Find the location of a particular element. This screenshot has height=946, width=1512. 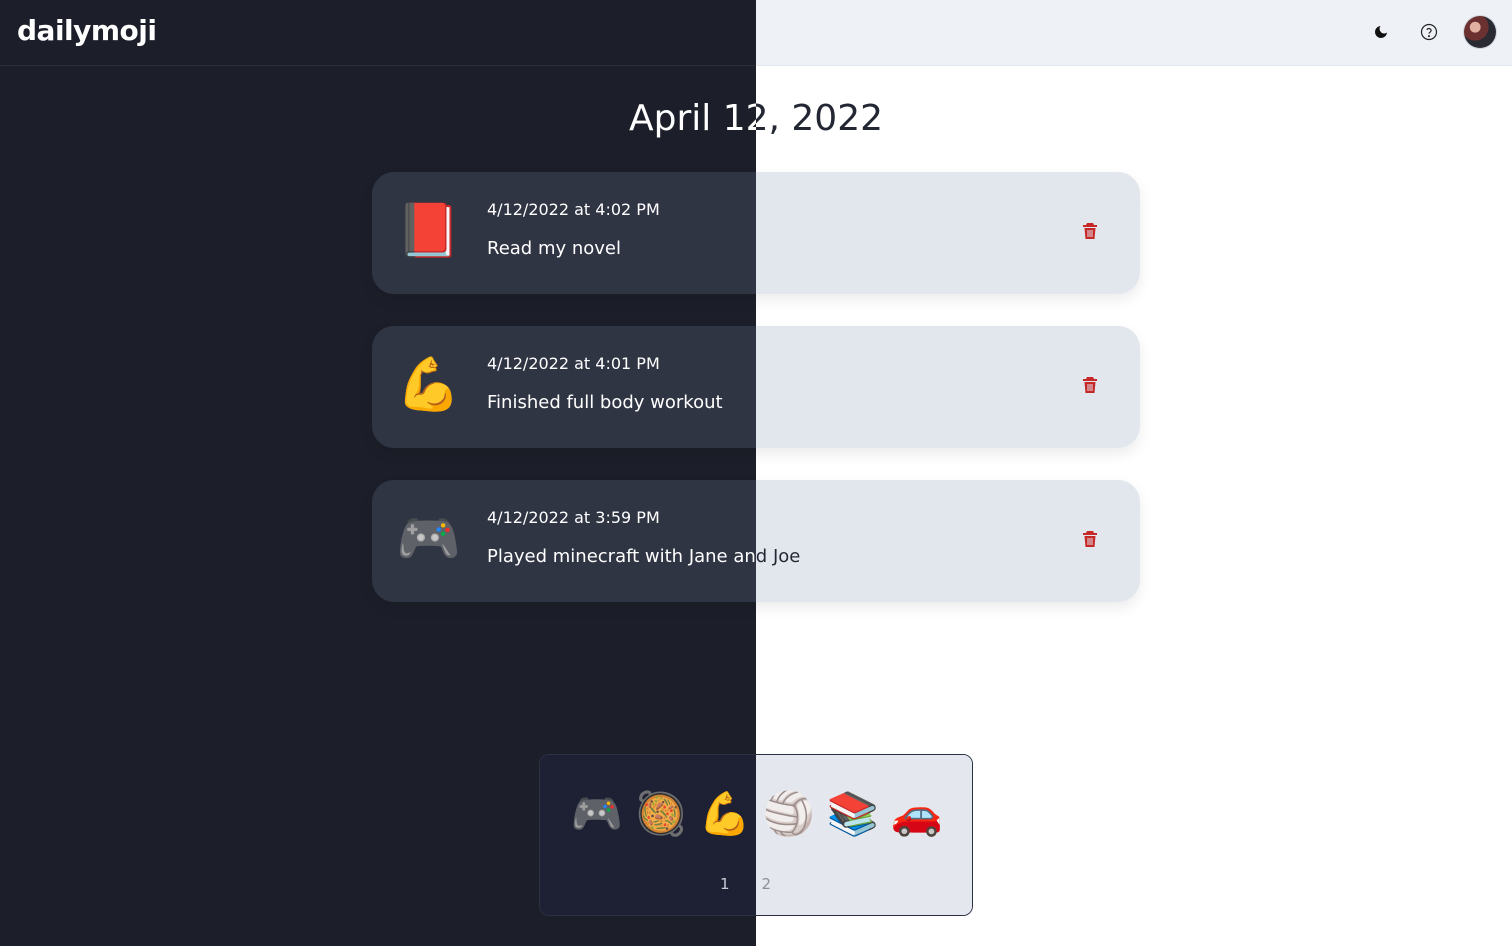

picker-emoji-list: 🎮 🥘 💪 🏐 📚 🚗 is located at coordinates (757, 814).